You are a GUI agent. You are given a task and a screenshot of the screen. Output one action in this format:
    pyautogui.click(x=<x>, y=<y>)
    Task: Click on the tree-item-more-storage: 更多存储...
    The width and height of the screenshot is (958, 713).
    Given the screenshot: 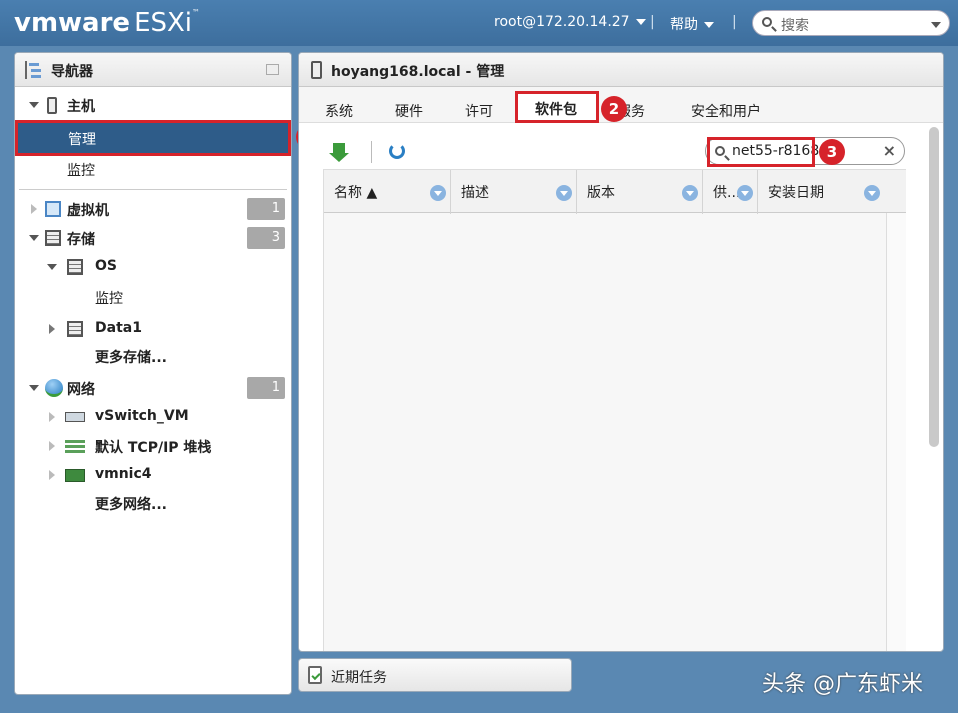 What is the action you would take?
    pyautogui.click(x=153, y=356)
    